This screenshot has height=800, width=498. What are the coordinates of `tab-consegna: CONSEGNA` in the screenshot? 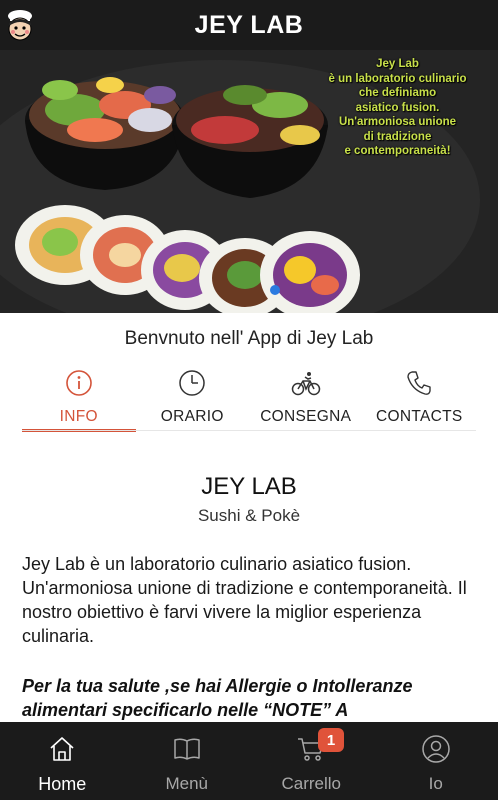 It's located at (306, 399).